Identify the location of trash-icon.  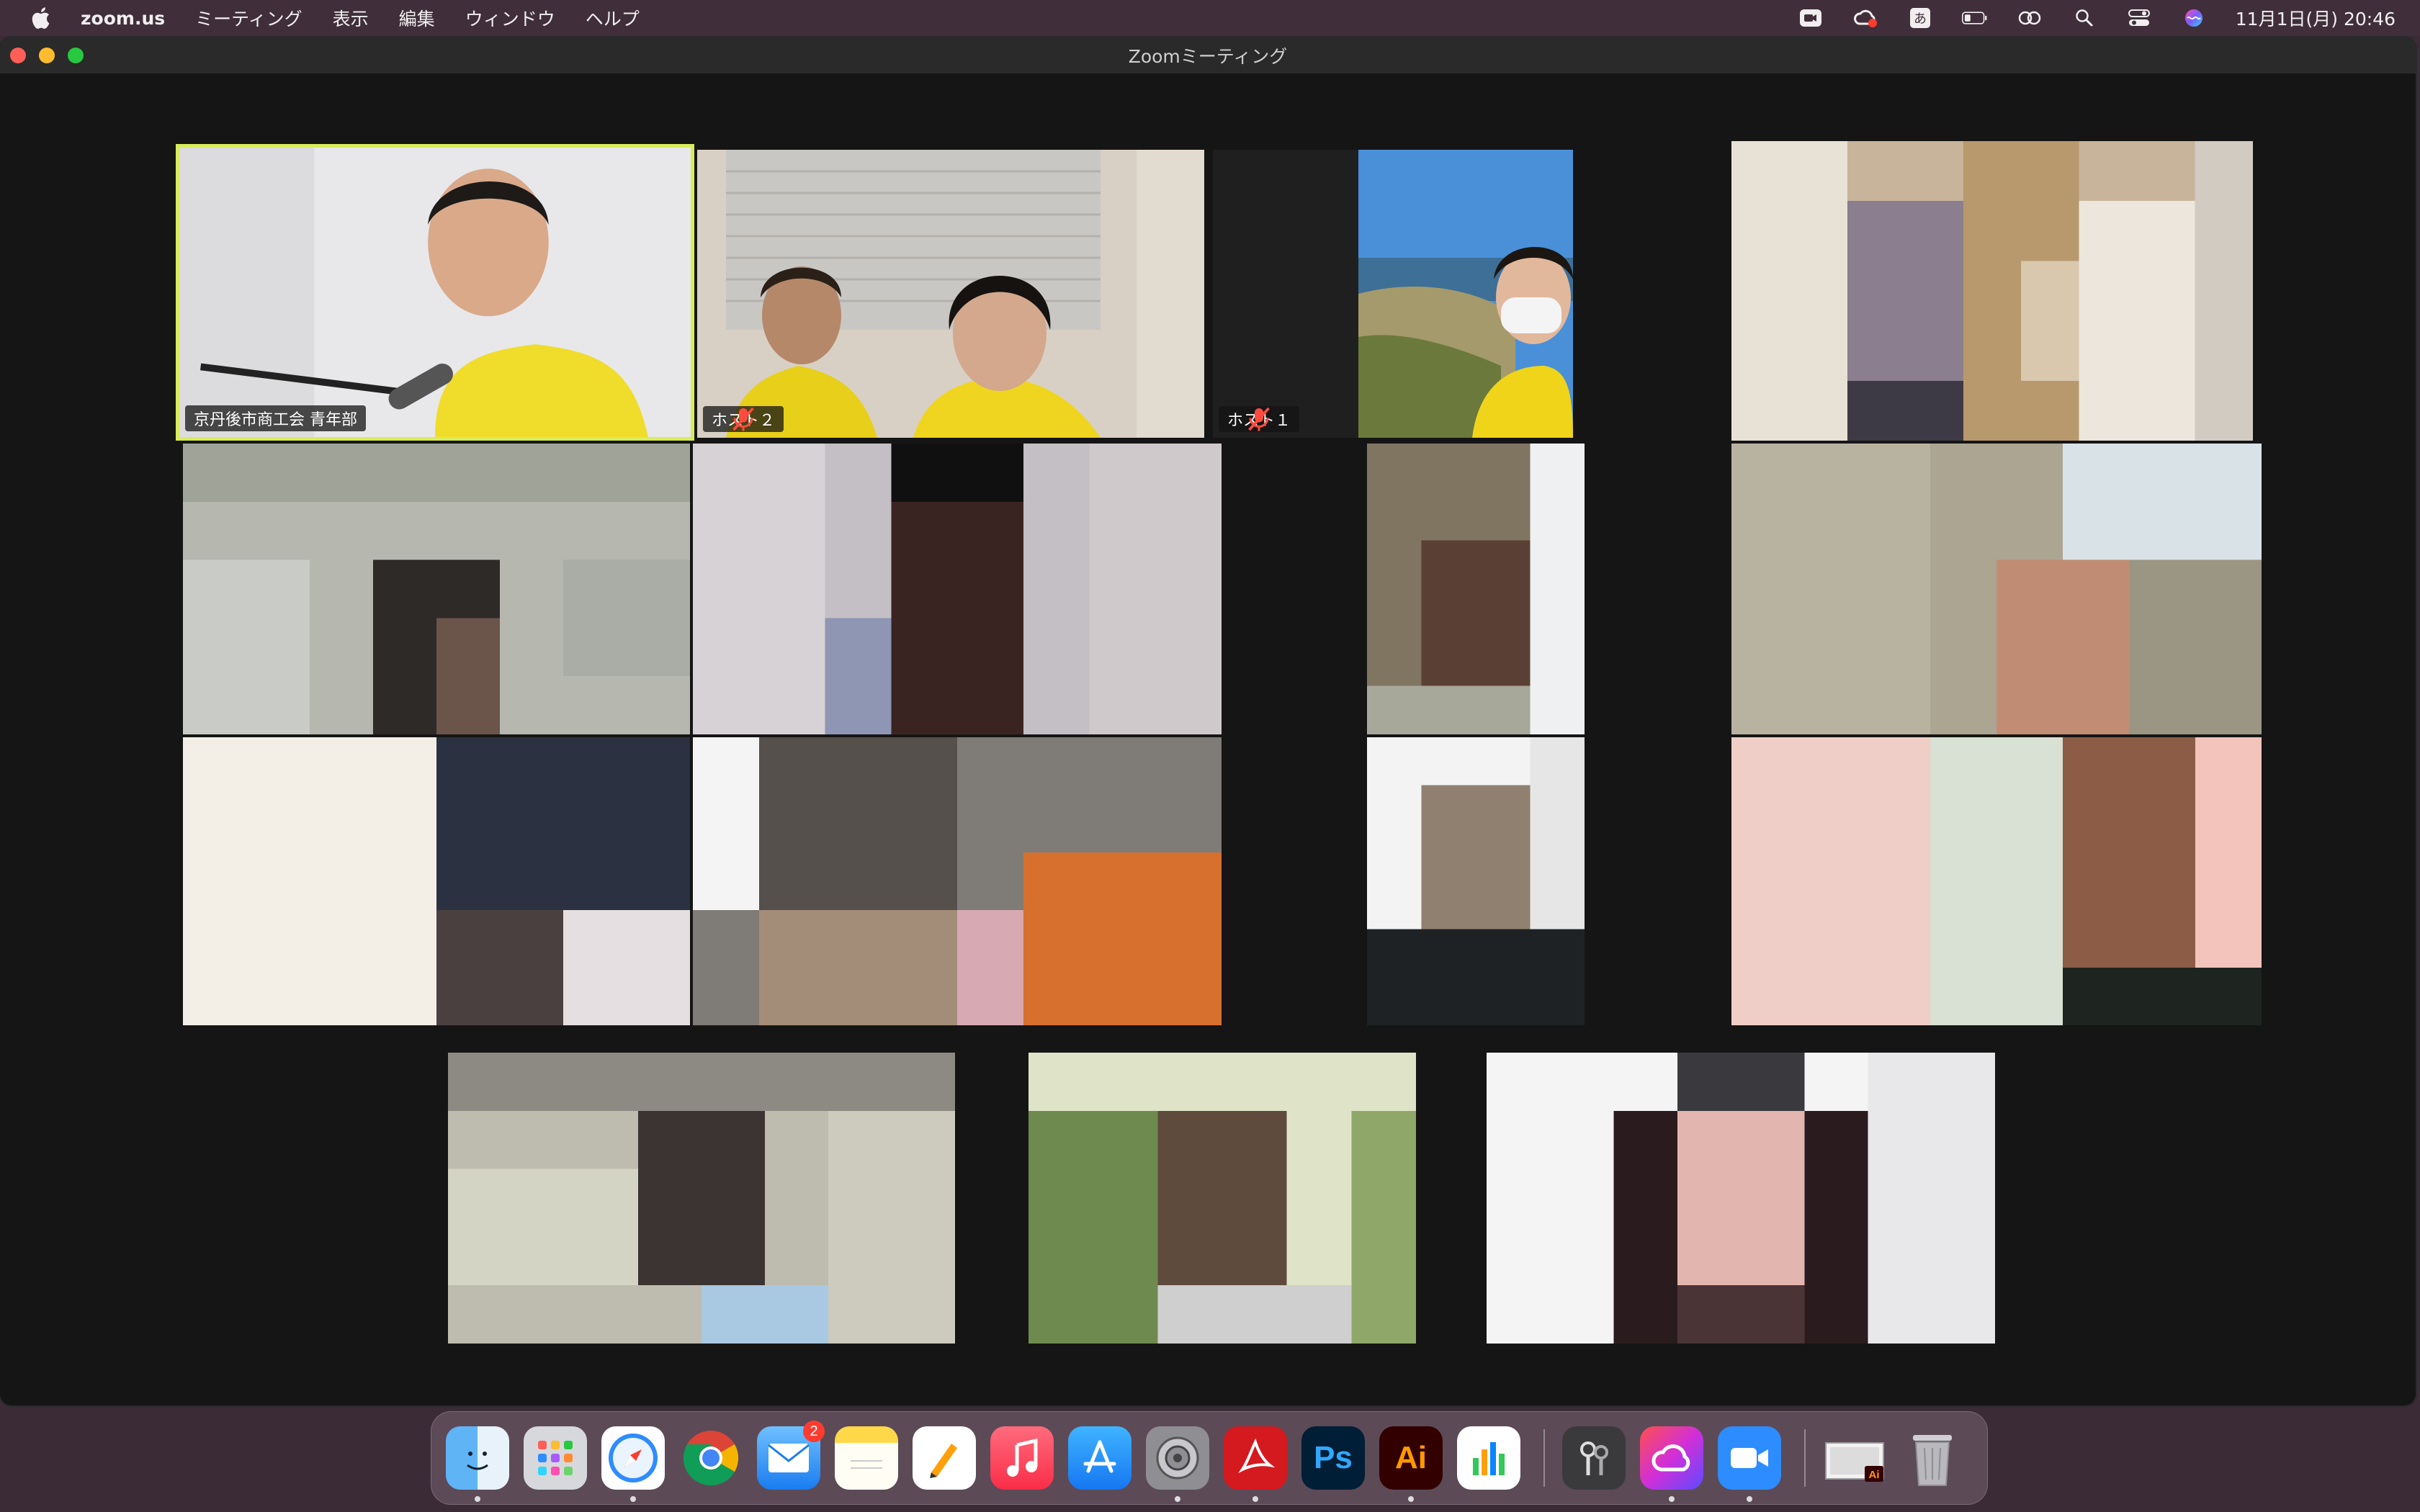
(1932, 1458).